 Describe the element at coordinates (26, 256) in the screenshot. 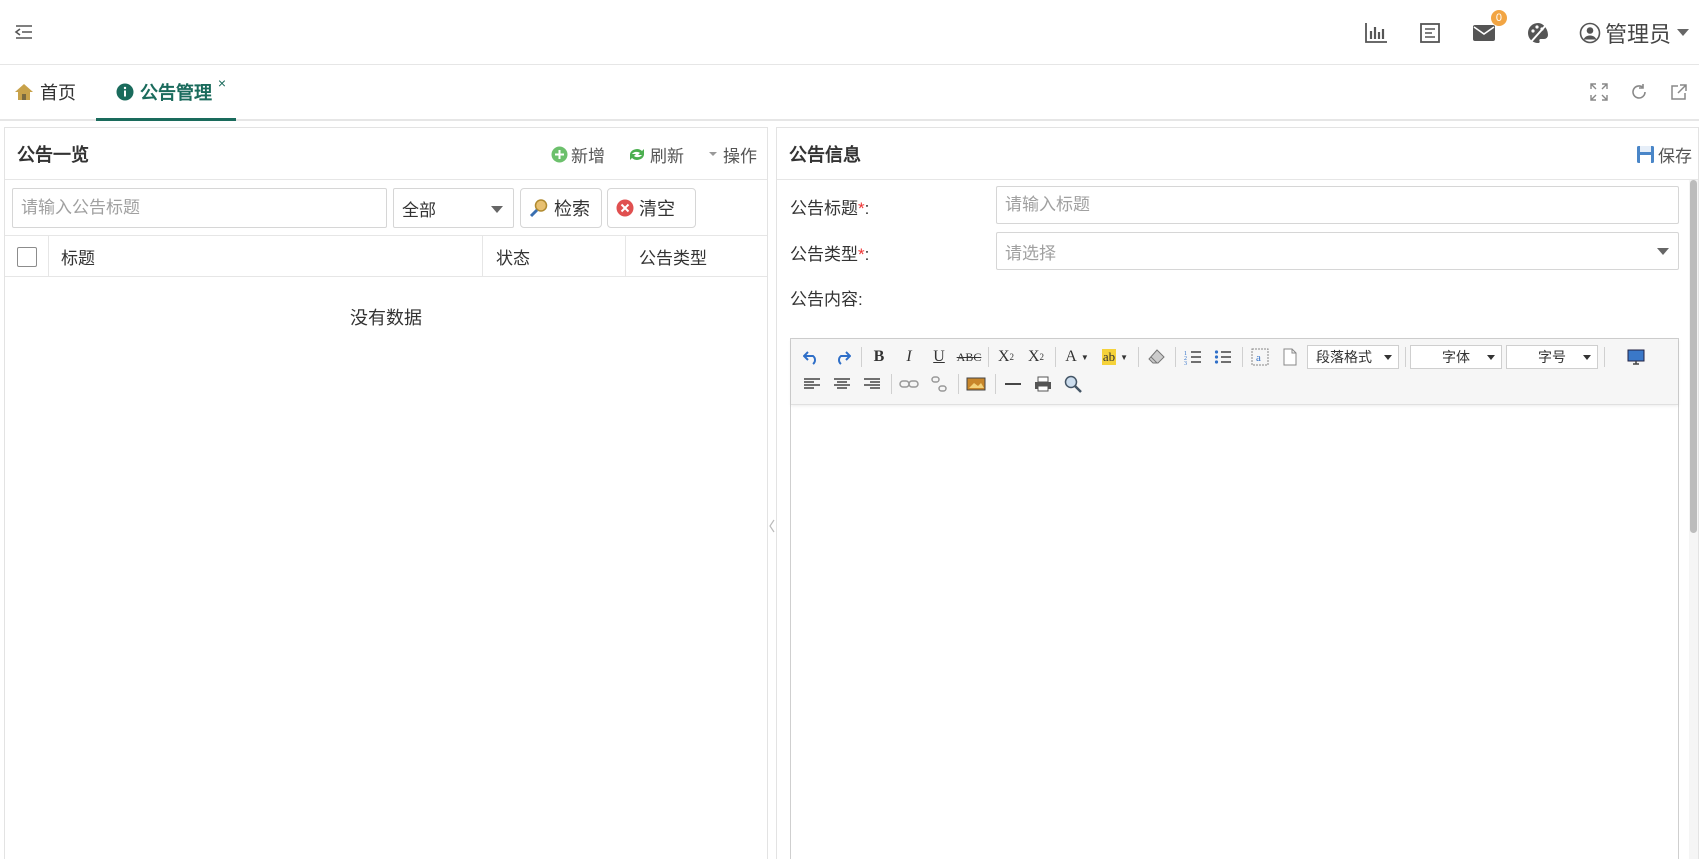

I see `select-all-checkbox` at that location.